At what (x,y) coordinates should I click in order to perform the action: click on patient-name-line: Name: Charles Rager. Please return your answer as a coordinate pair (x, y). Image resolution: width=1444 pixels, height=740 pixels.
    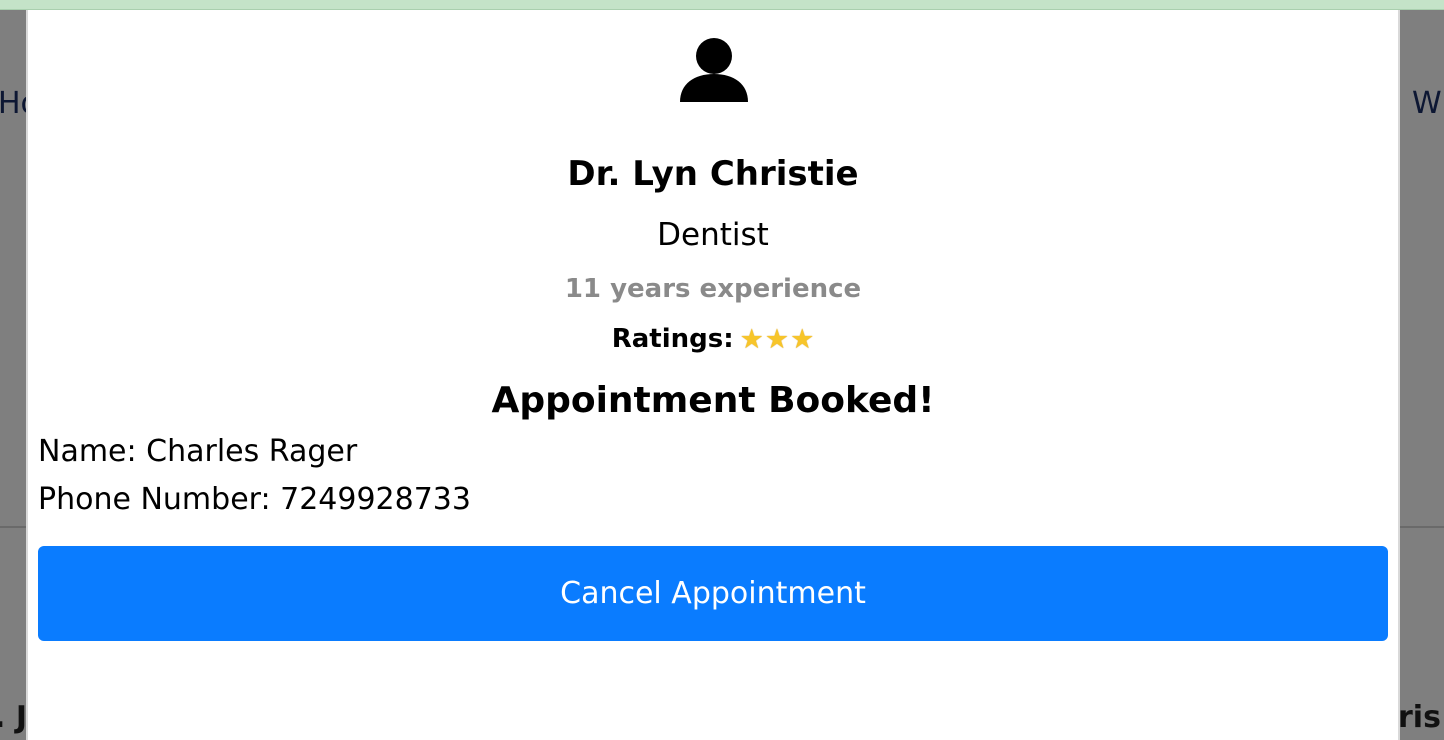
    Looking at the image, I should click on (197, 451).